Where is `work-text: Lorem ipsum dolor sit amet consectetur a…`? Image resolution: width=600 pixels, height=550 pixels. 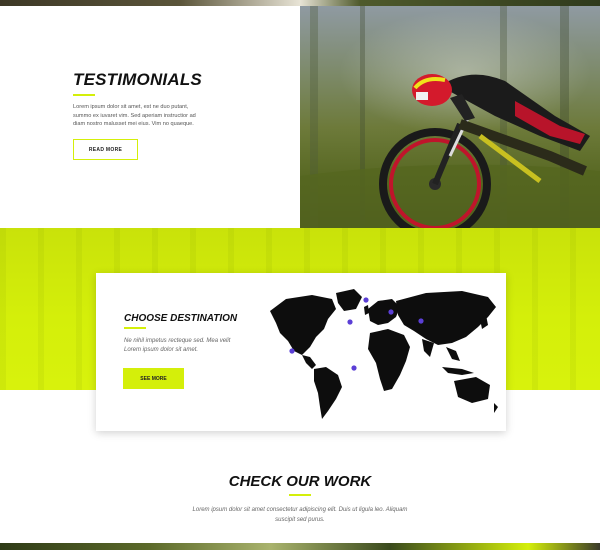
work-text: Lorem ipsum dolor sit amet consectetur a… is located at coordinates (300, 515).